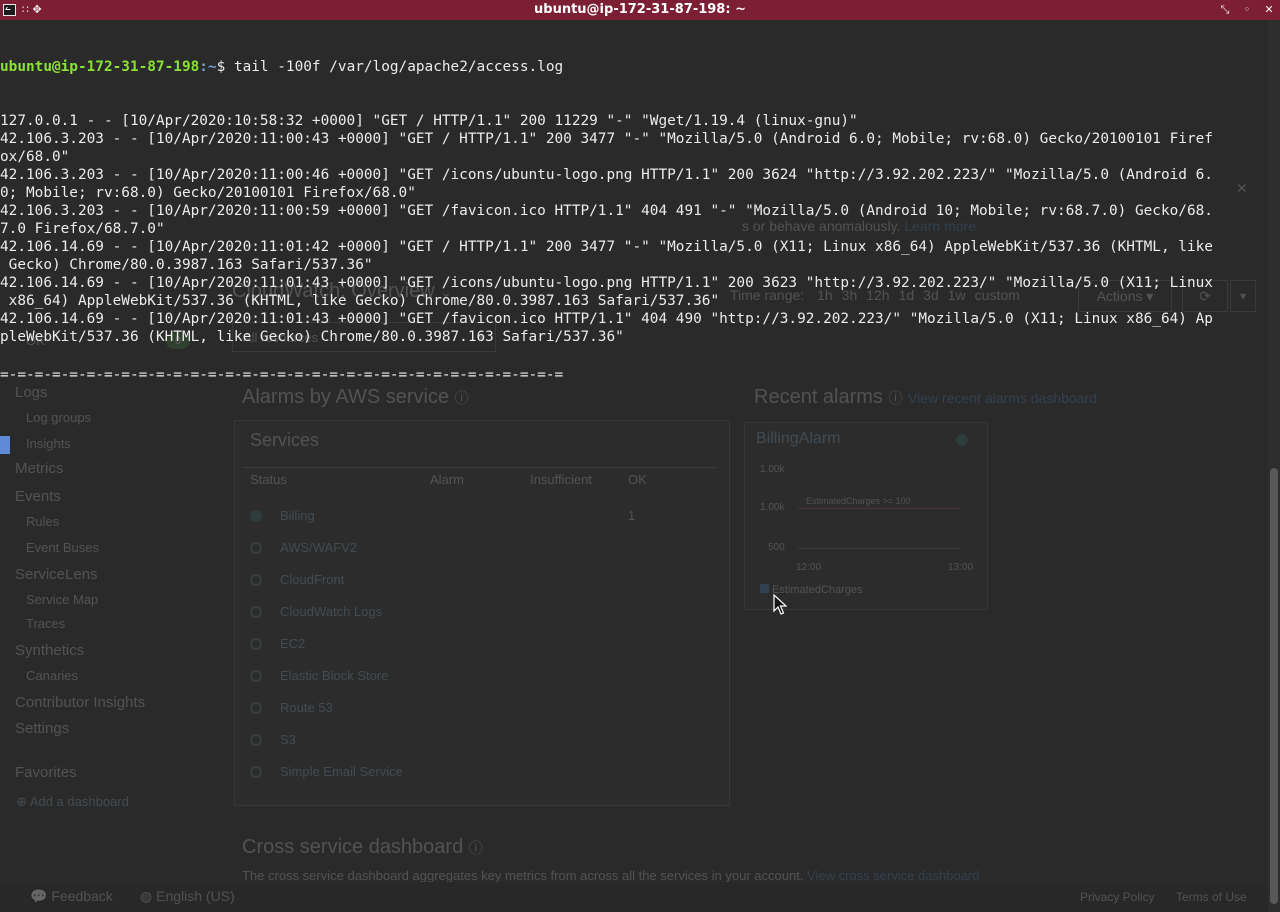 Image resolution: width=1280 pixels, height=912 pixels. Describe the element at coordinates (9, 10) in the screenshot. I see `terminal-app-icon` at that location.